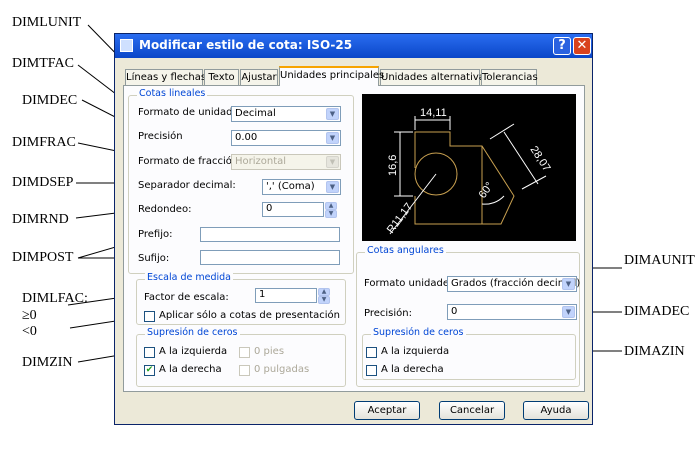 The width and height of the screenshot is (700, 450). Describe the element at coordinates (189, 277) in the screenshot. I see `scale-group-label: Escala de medida` at that location.